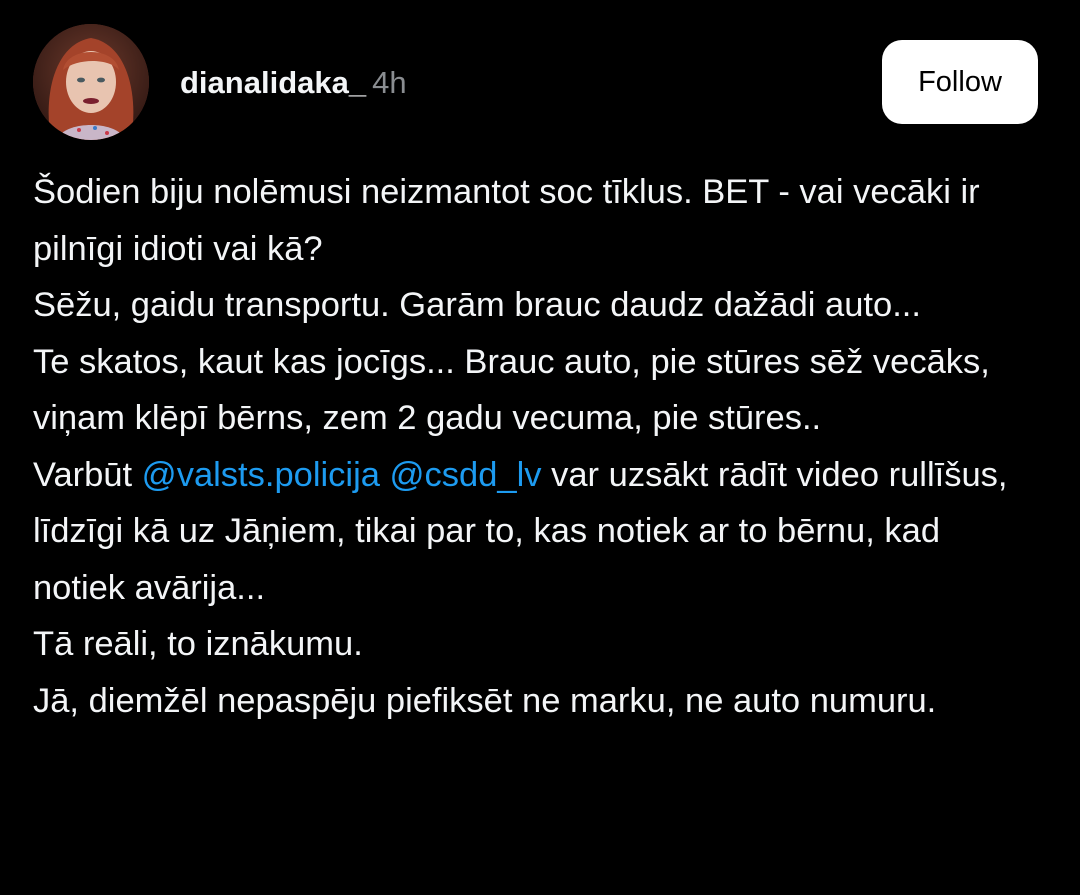 Image resolution: width=1080 pixels, height=895 pixels. Describe the element at coordinates (960, 82) in the screenshot. I see `follow-button: Follow` at that location.